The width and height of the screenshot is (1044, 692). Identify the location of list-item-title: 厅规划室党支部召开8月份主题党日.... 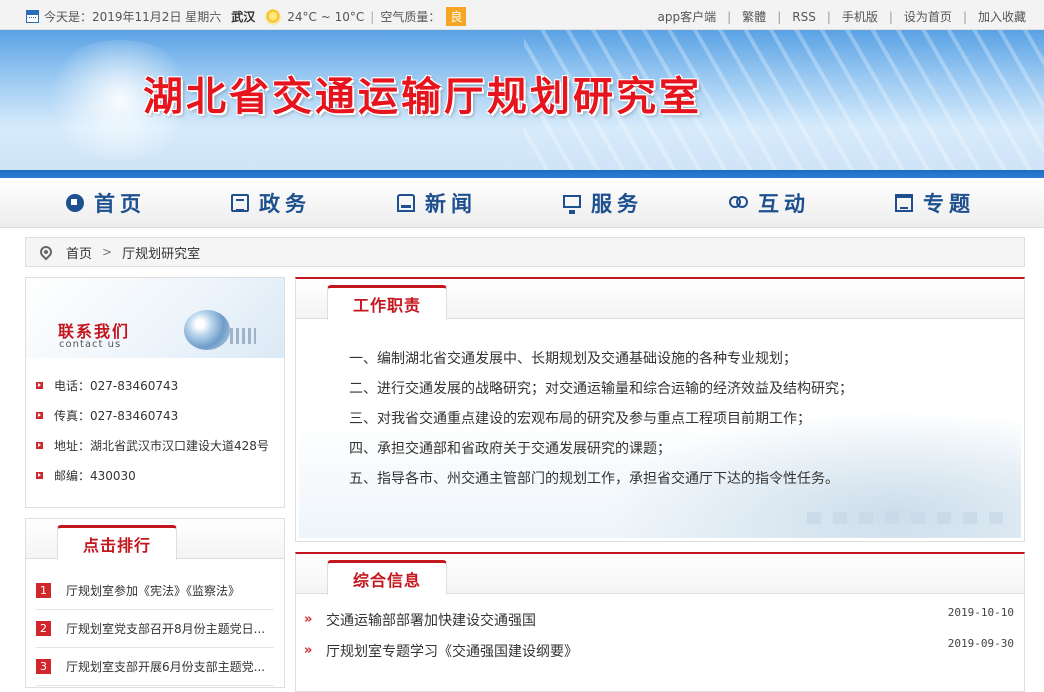
(165, 628).